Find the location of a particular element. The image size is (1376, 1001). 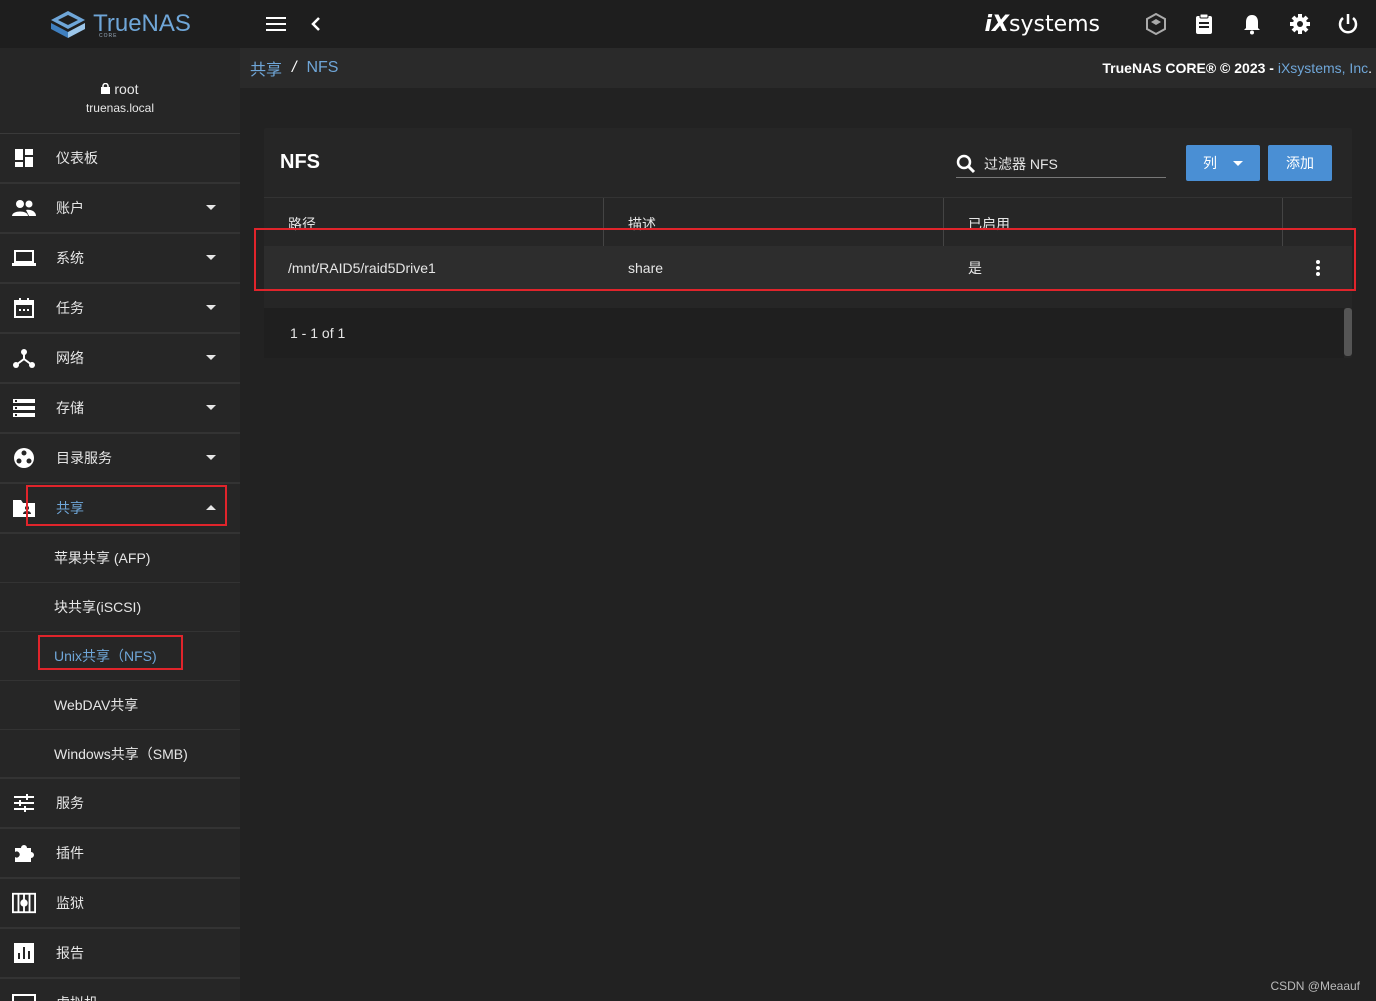

directory-services-icon is located at coordinates (24, 458).